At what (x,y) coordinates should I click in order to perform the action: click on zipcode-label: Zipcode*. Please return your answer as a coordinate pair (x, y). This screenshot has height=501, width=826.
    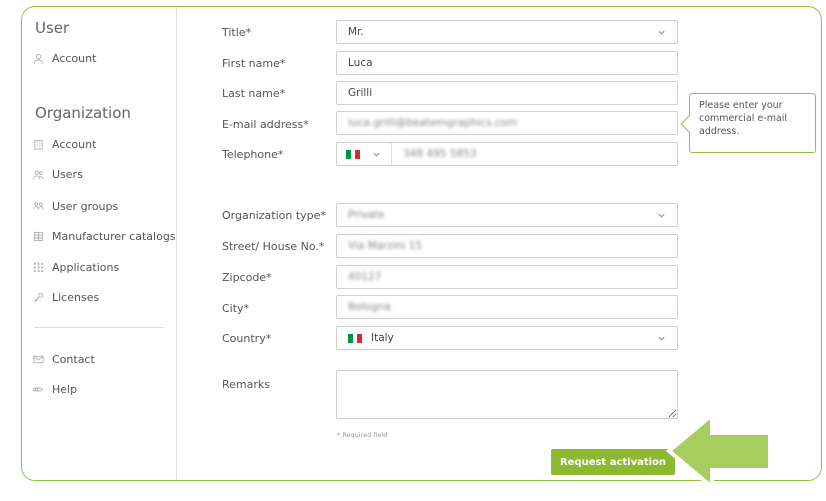
    Looking at the image, I should click on (247, 277).